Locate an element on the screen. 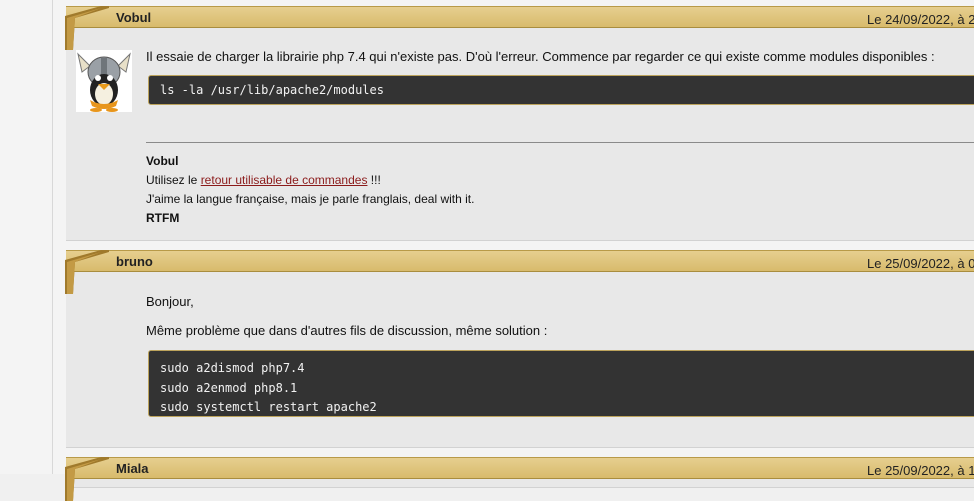  avatar is located at coordinates (104, 81).